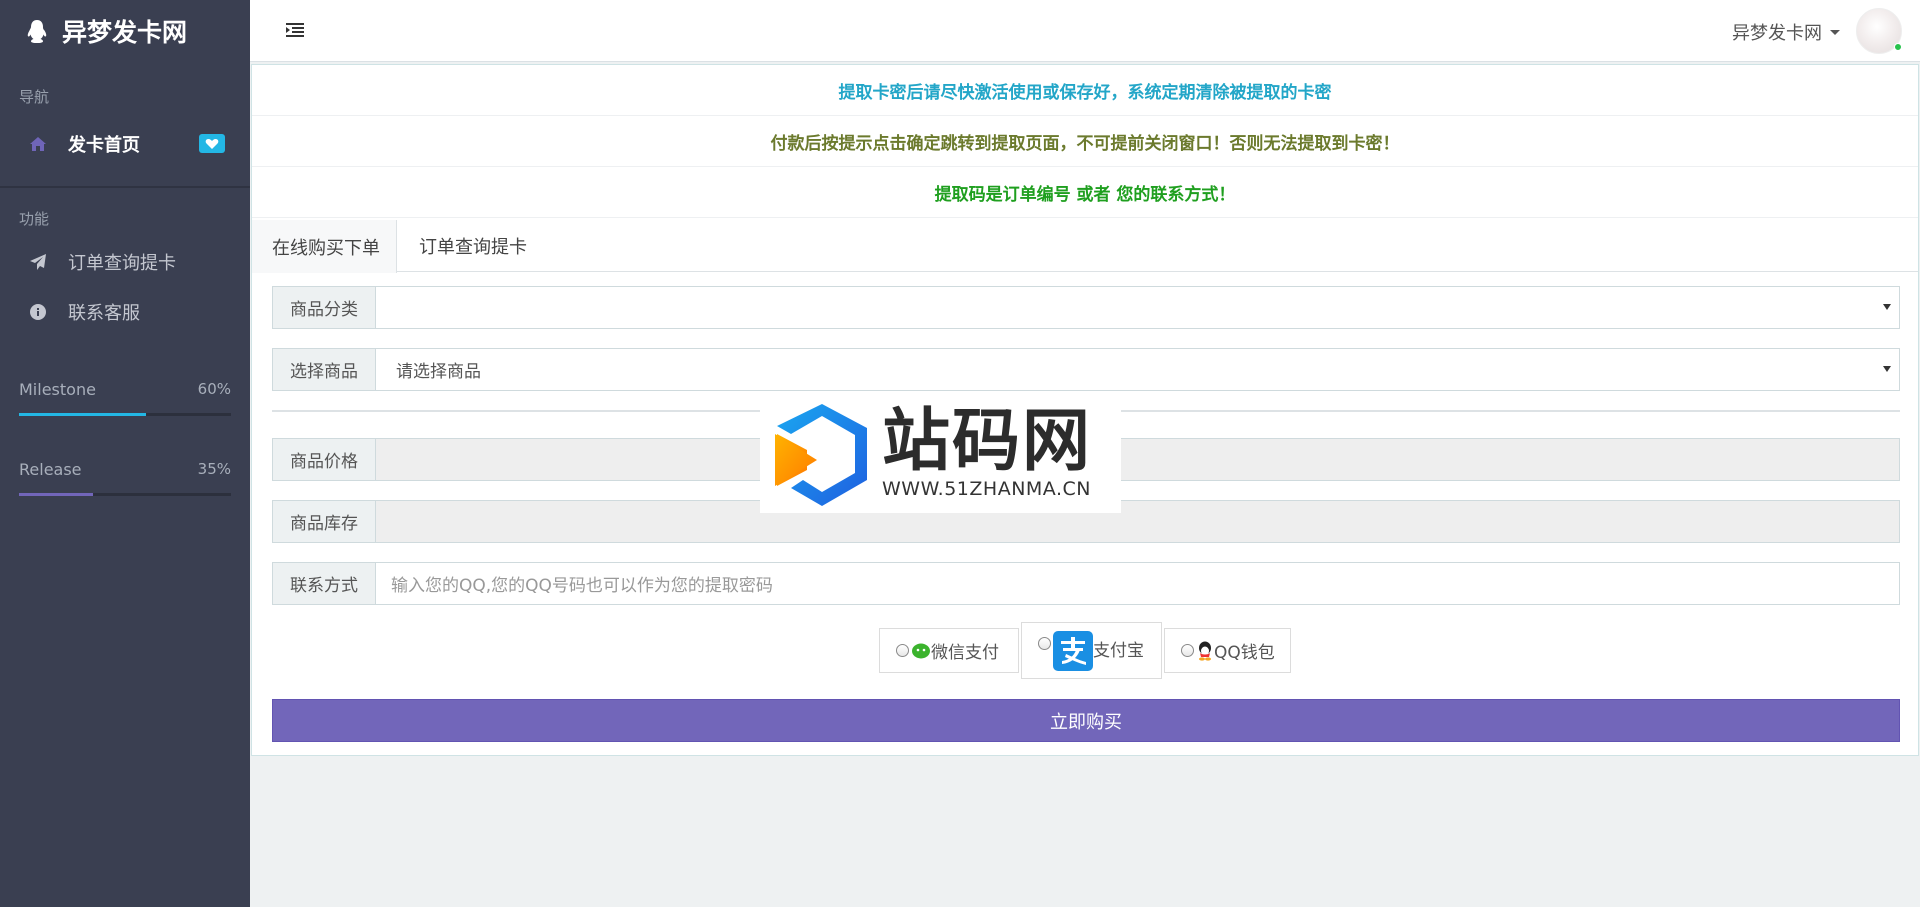  What do you see at coordinates (1085, 90) in the screenshot?
I see `notice-extract: 提取卡密后请尽快激活使用或保存好，系统定期清除被提取的卡密` at bounding box center [1085, 90].